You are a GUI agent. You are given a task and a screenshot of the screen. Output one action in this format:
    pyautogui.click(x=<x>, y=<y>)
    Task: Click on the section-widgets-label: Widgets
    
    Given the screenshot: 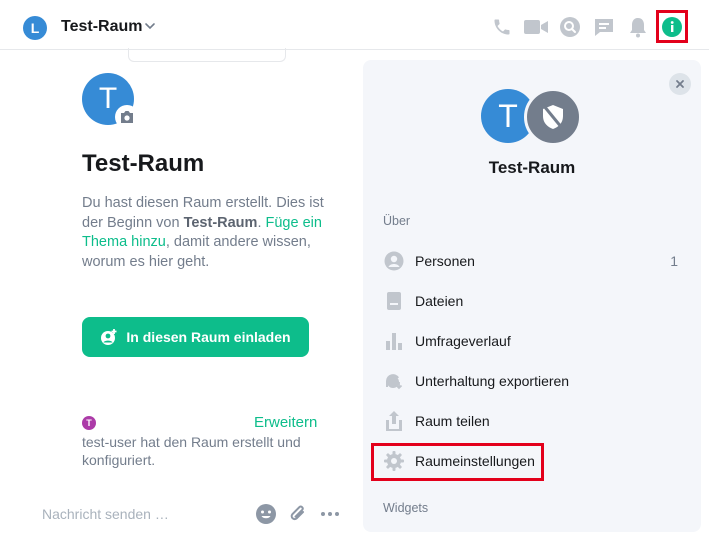 What is the action you would take?
    pyautogui.click(x=406, y=508)
    